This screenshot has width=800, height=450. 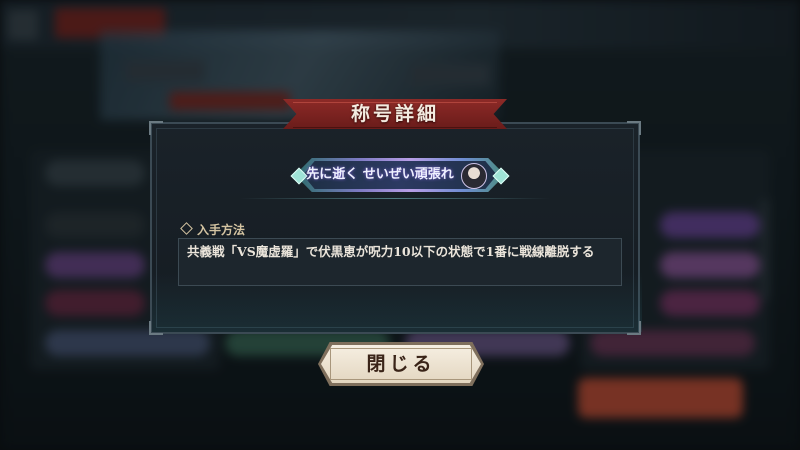 What do you see at coordinates (380, 174) in the screenshot?
I see `title-name: 先に逝く せいぜい頑張れ` at bounding box center [380, 174].